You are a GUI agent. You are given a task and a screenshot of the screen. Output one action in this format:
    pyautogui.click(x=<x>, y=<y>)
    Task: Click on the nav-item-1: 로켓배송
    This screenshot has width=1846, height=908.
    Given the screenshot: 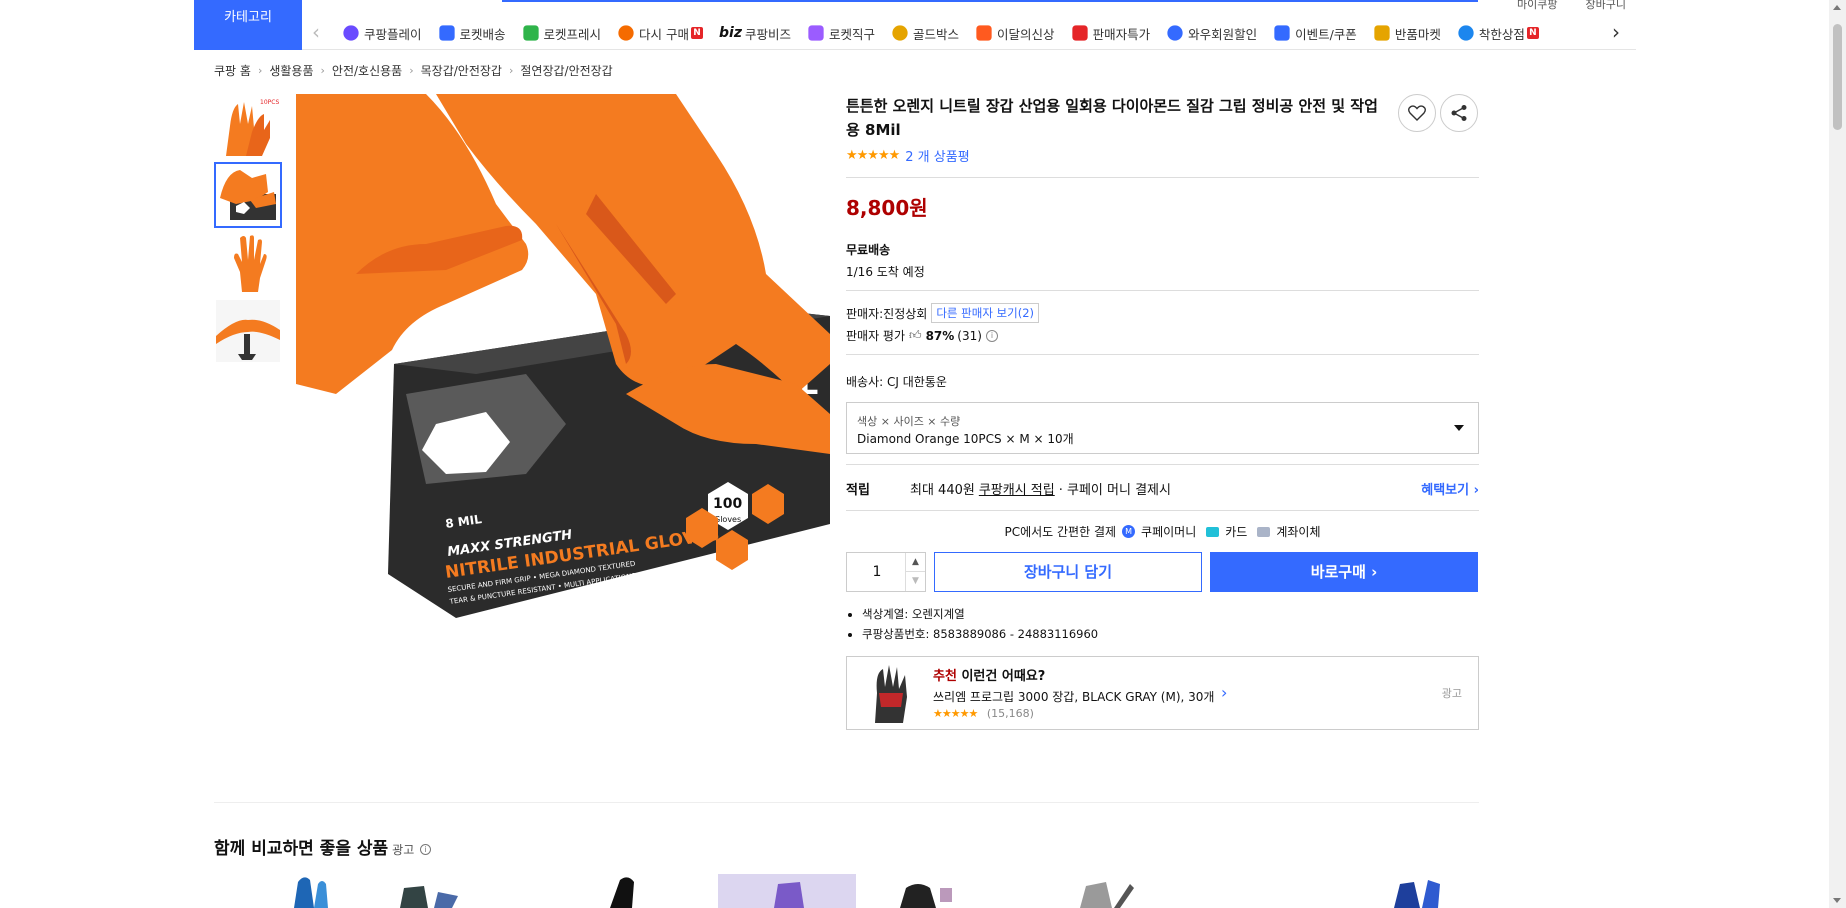 What is the action you would take?
    pyautogui.click(x=472, y=33)
    